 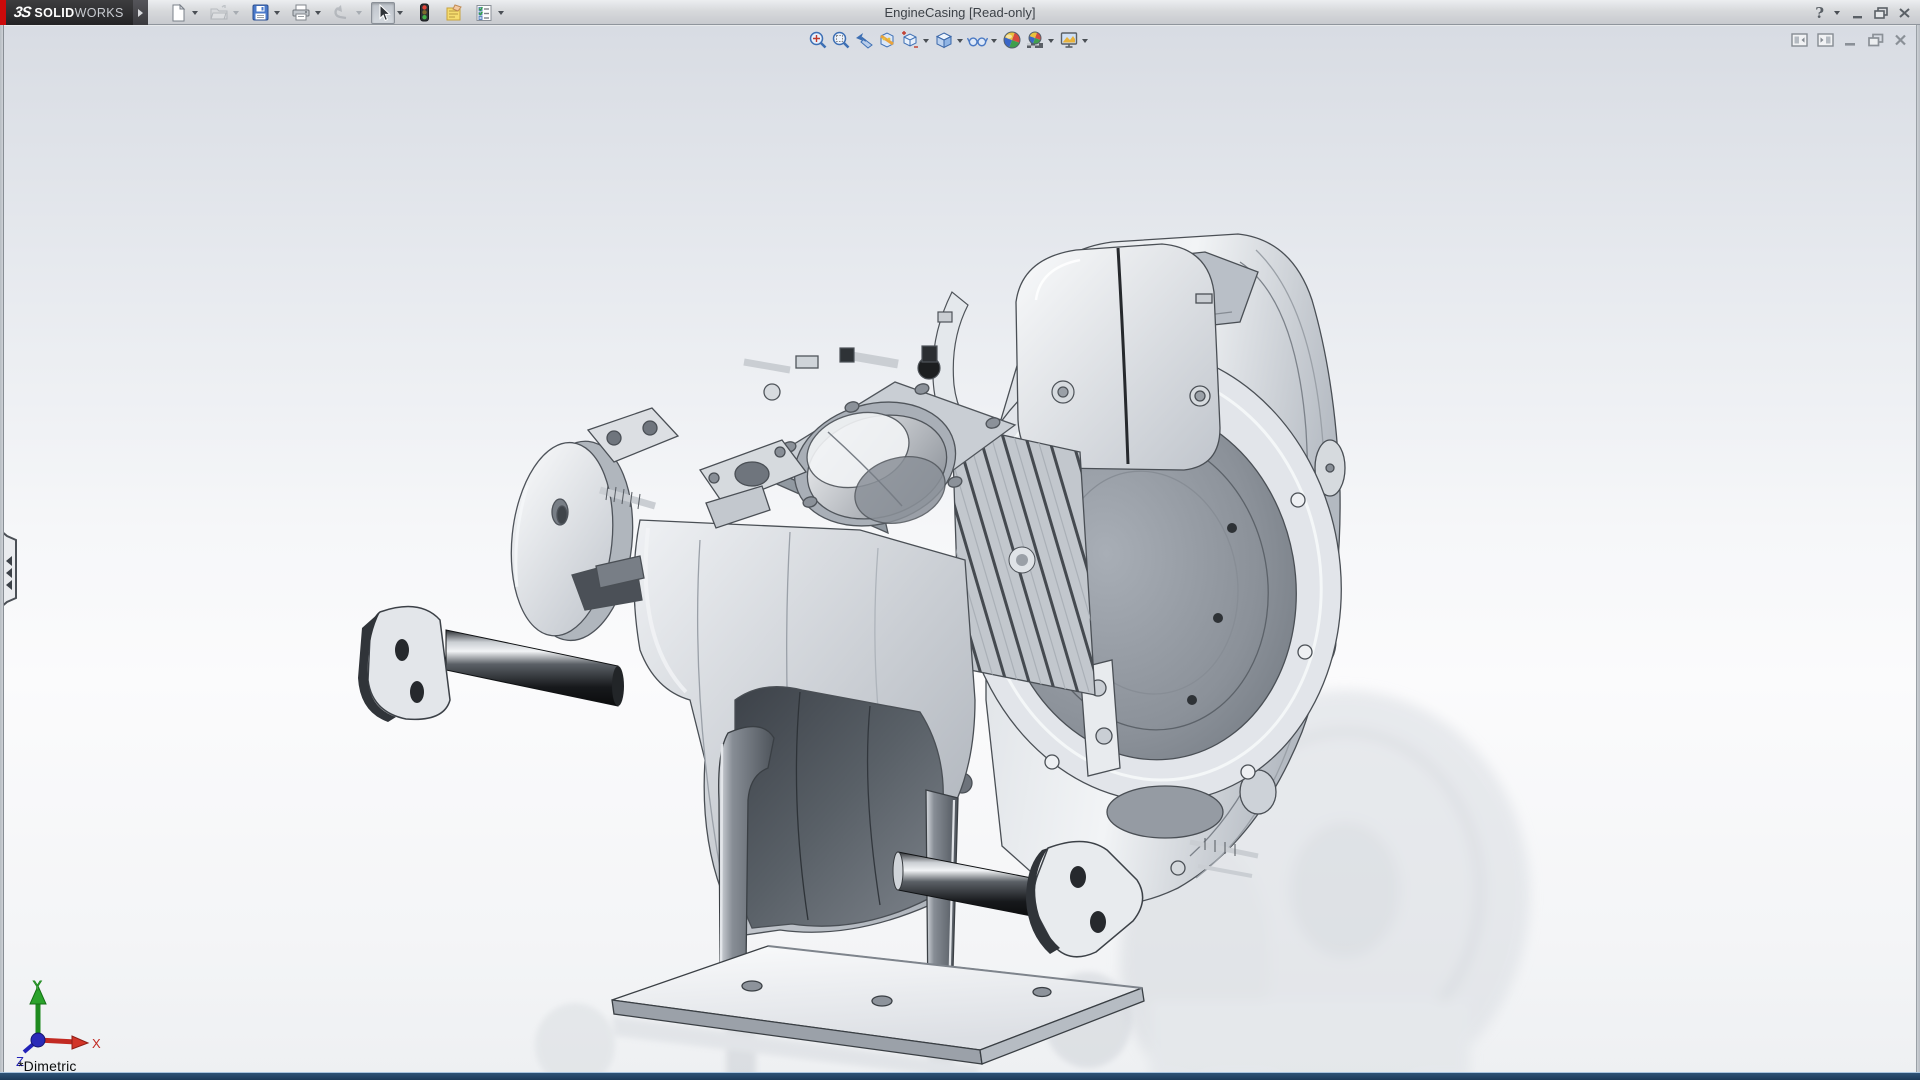 I want to click on document-window-controls, so click(x=1849, y=40).